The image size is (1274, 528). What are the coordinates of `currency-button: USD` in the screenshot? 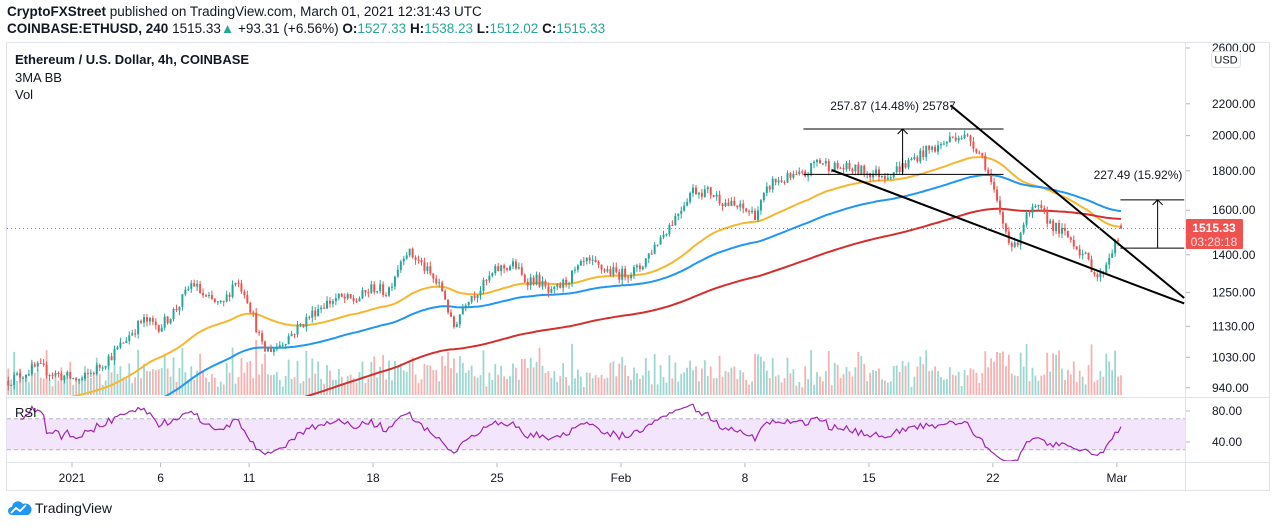 It's located at (1226, 59).